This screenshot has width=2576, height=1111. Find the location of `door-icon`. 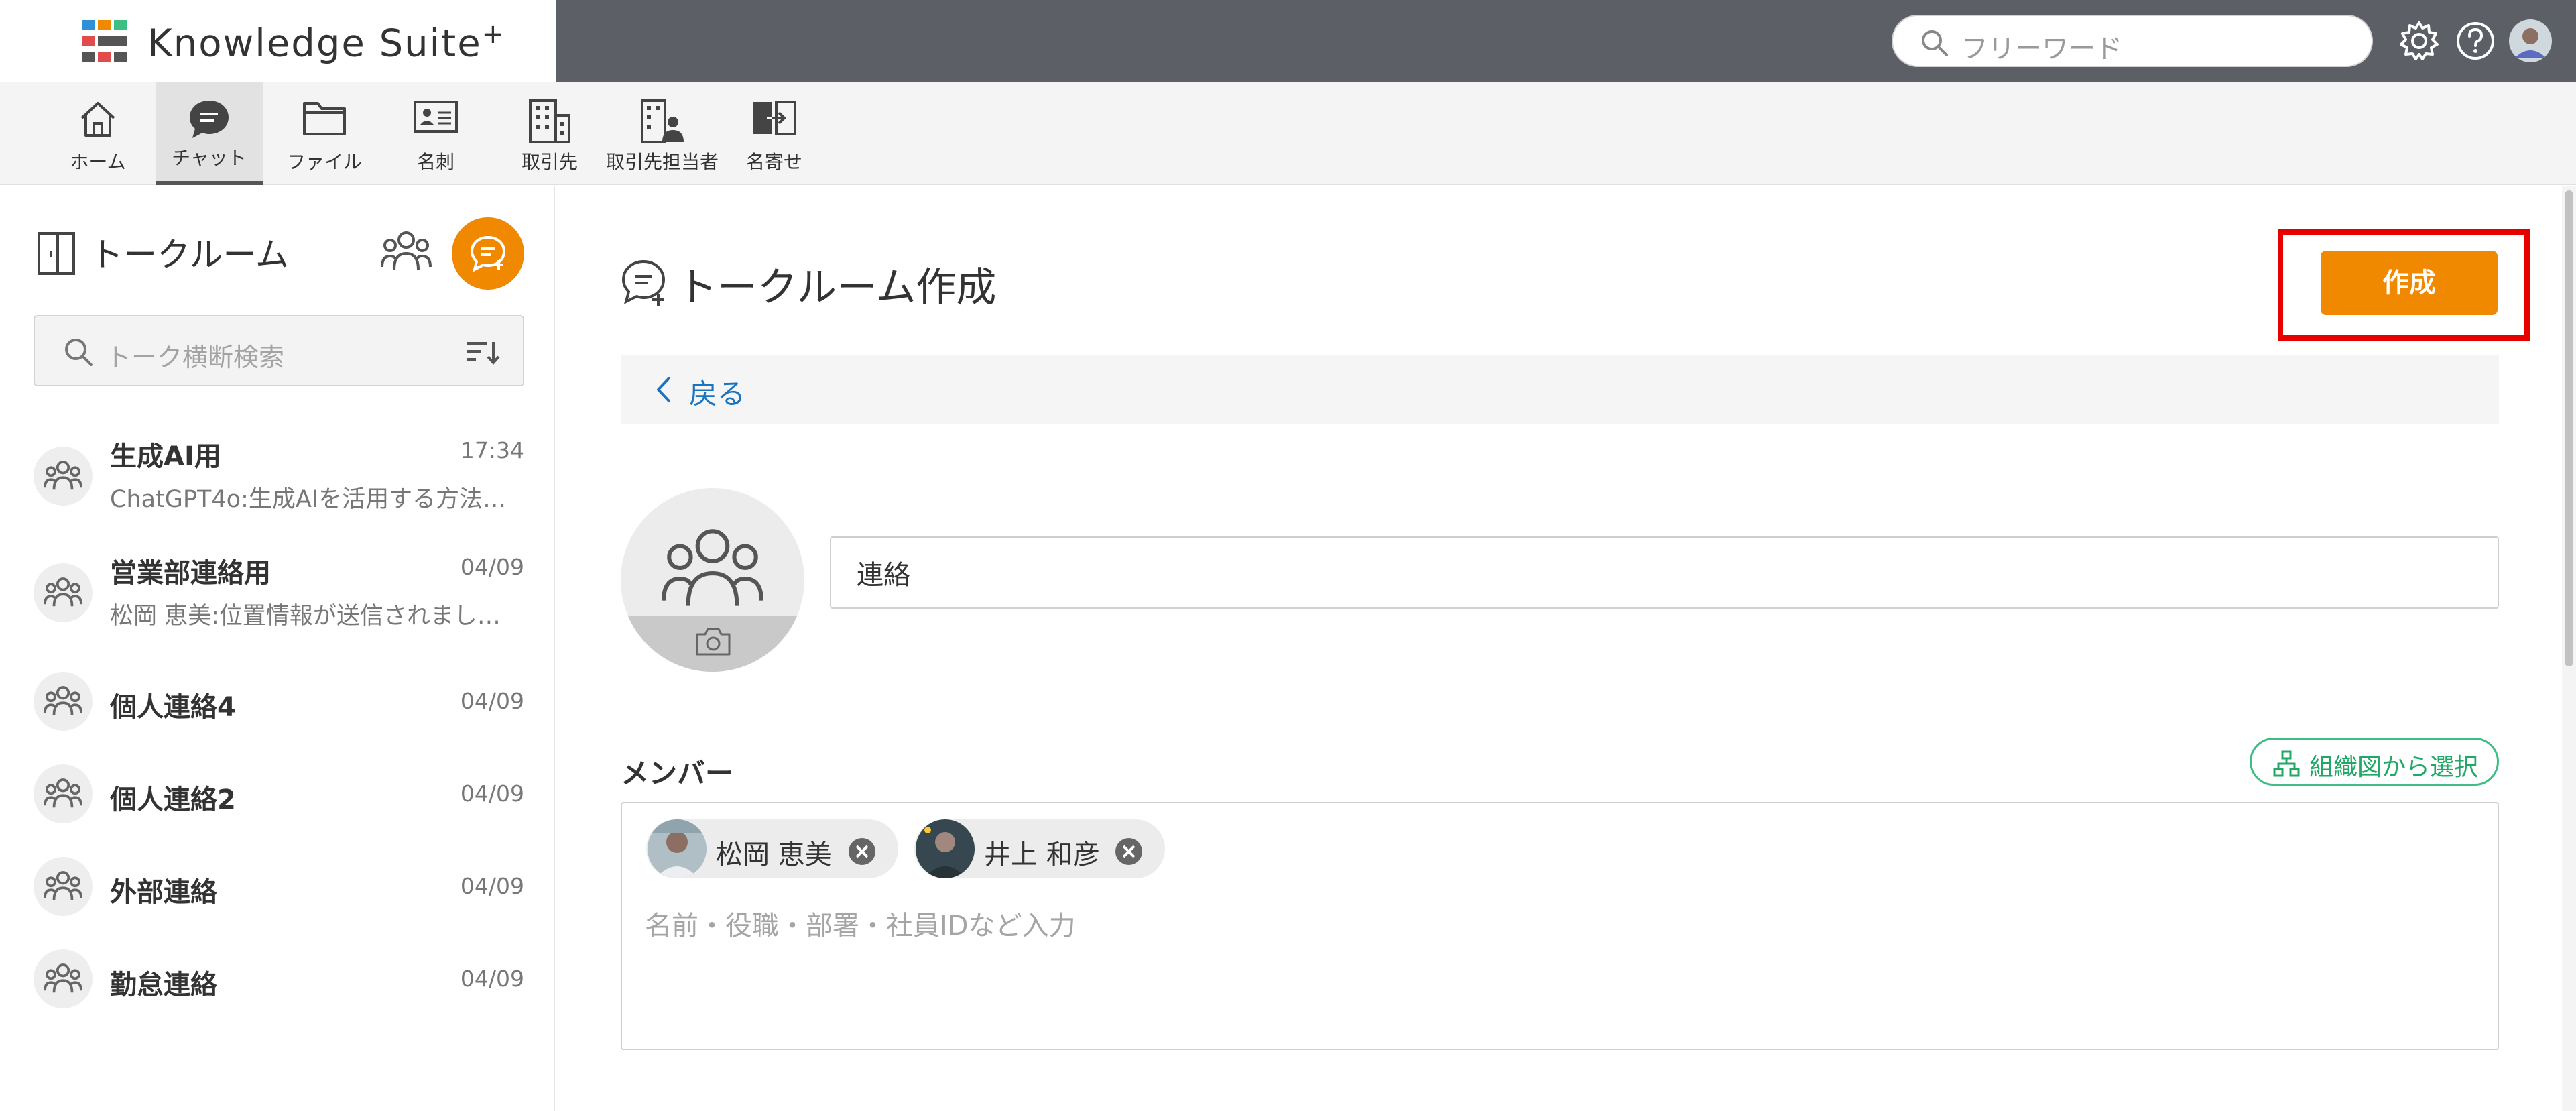

door-icon is located at coordinates (57, 254).